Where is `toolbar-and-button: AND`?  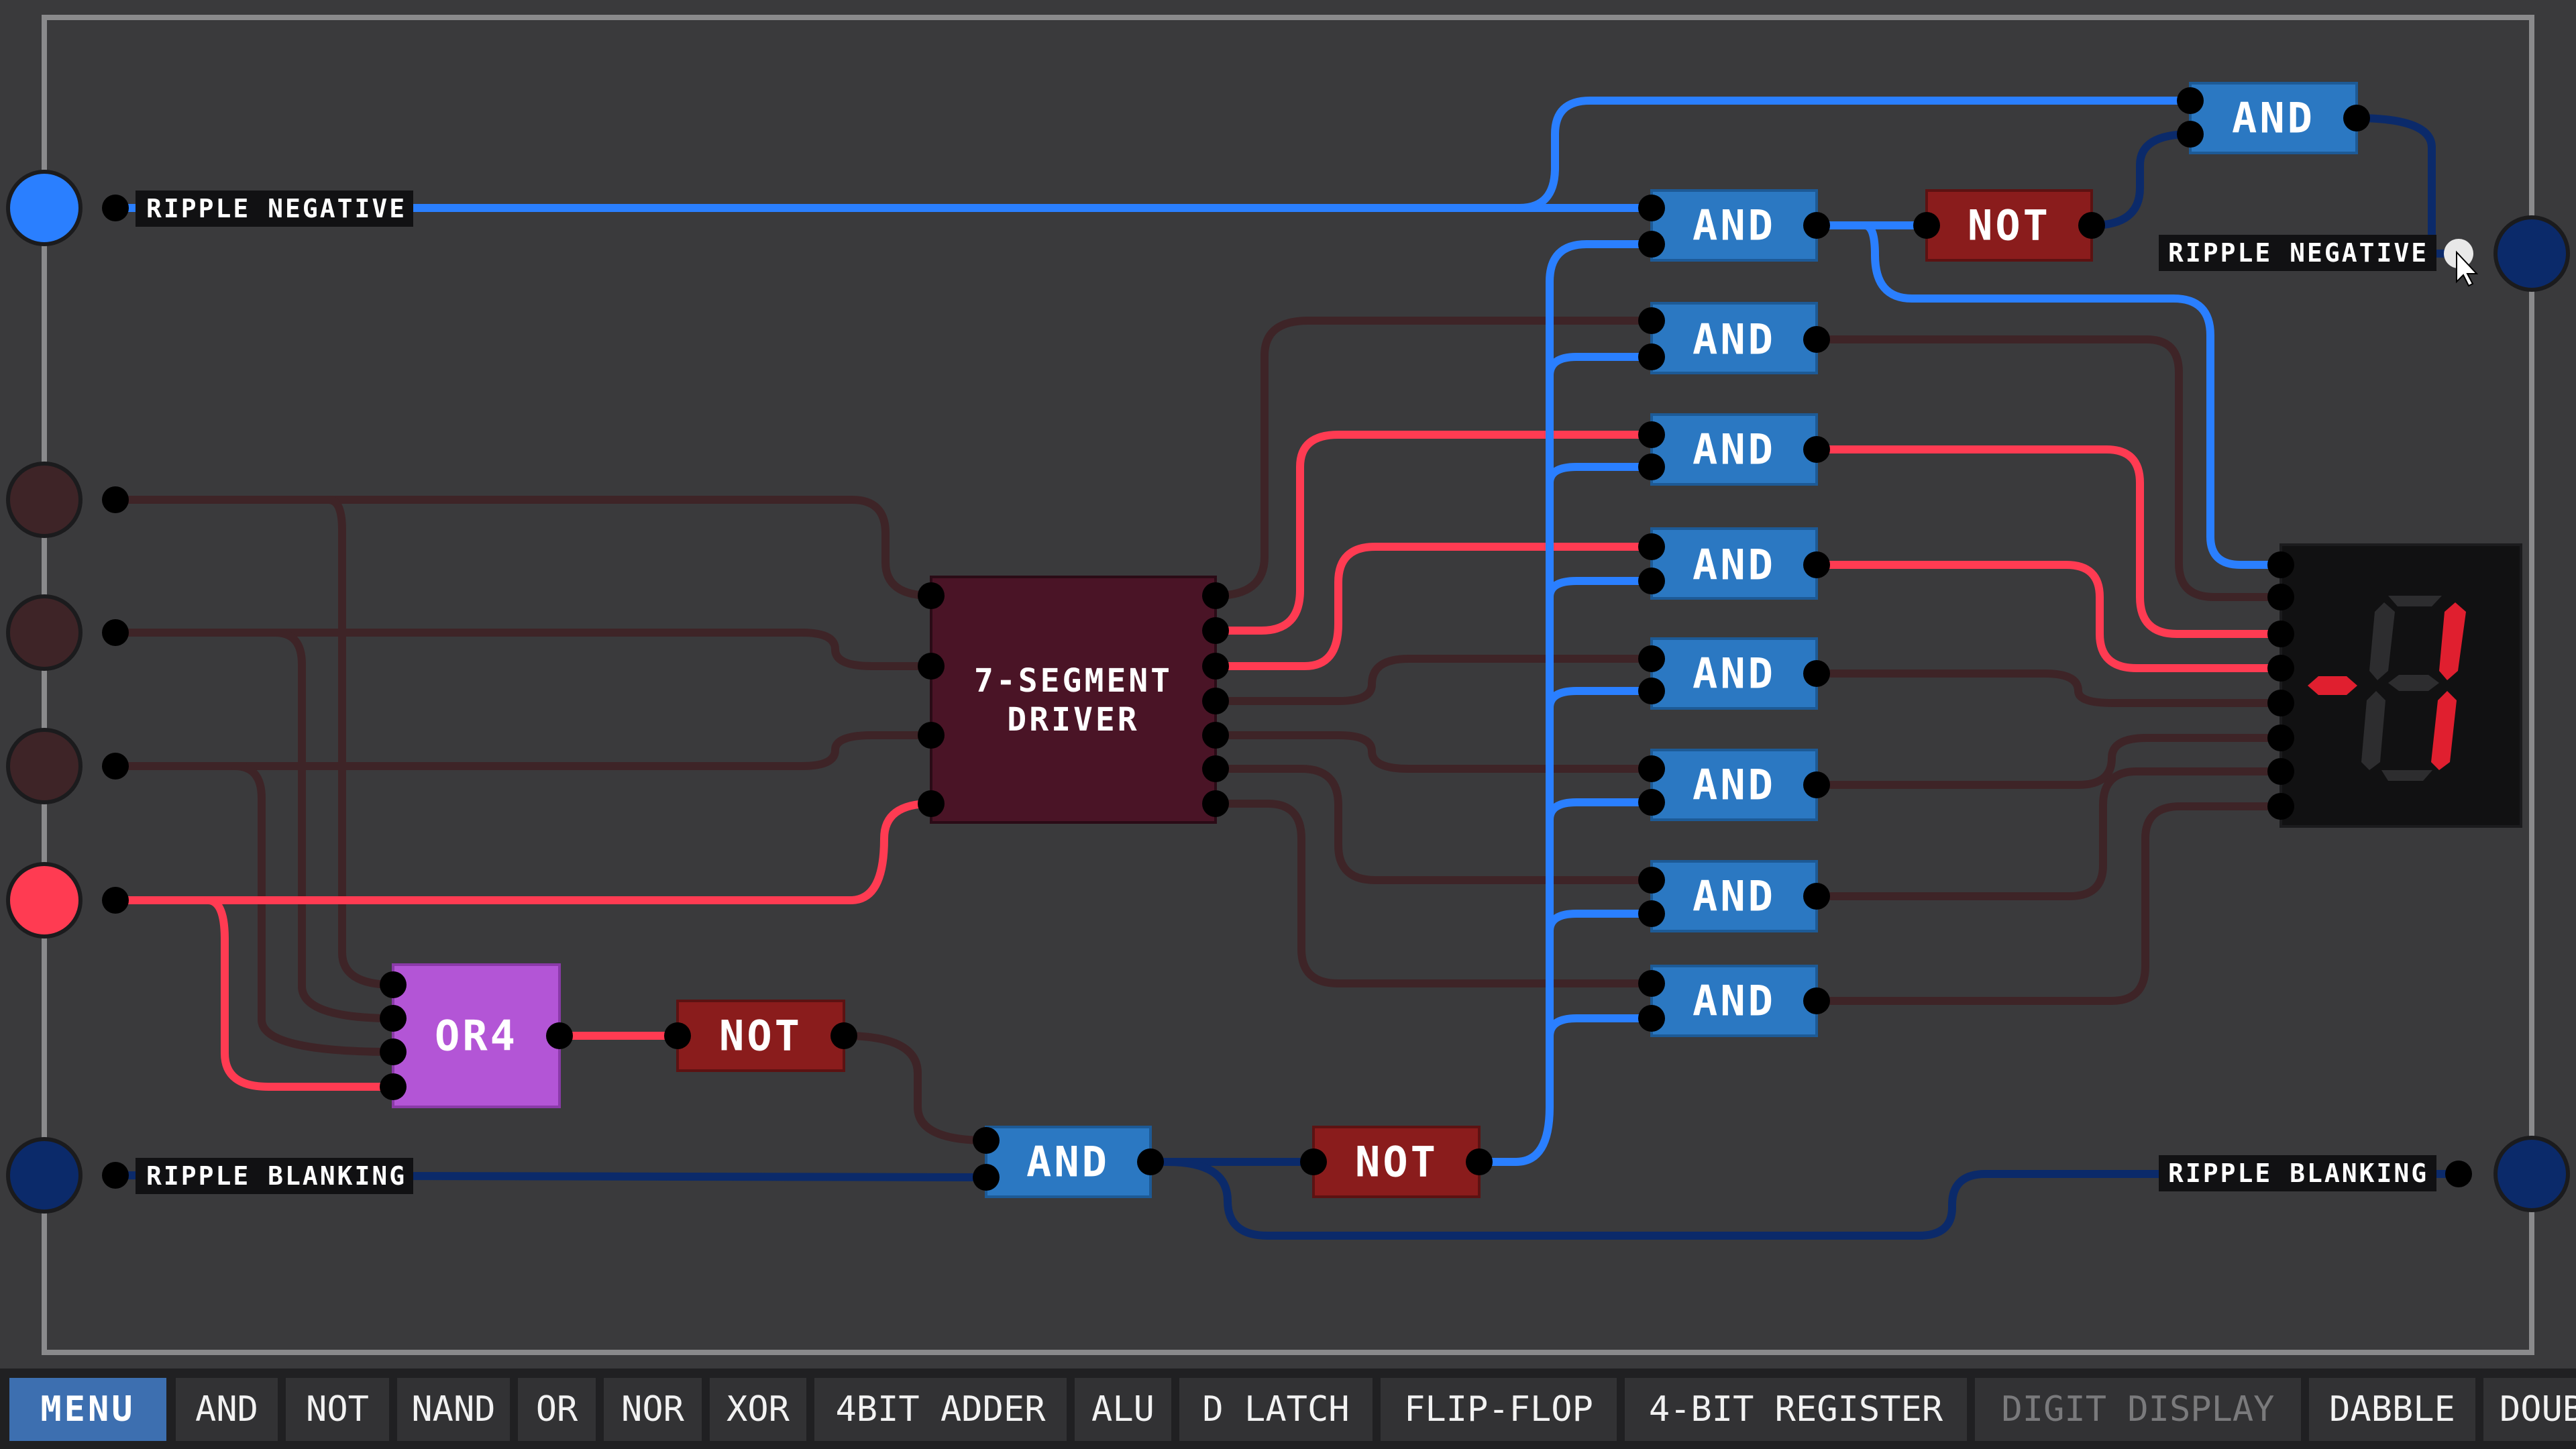
toolbar-and-button: AND is located at coordinates (227, 1409).